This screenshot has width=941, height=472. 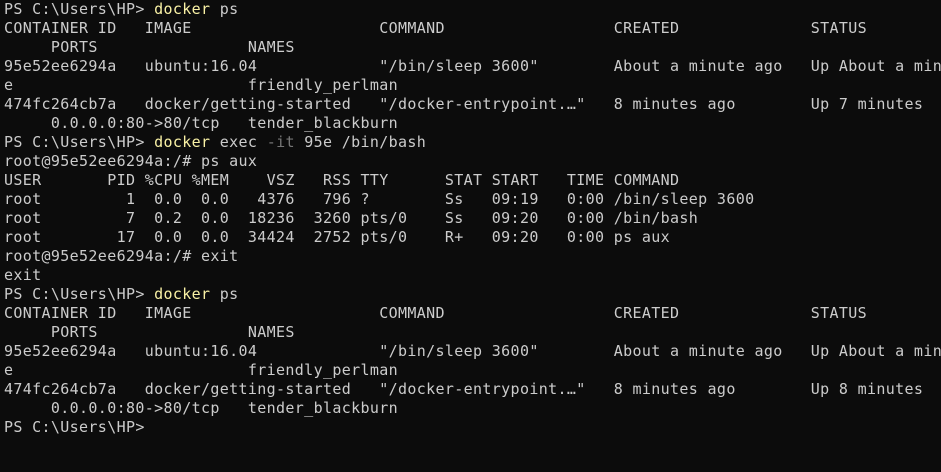 What do you see at coordinates (360, 142) in the screenshot?
I see `command-args: 95e /bin/bash` at bounding box center [360, 142].